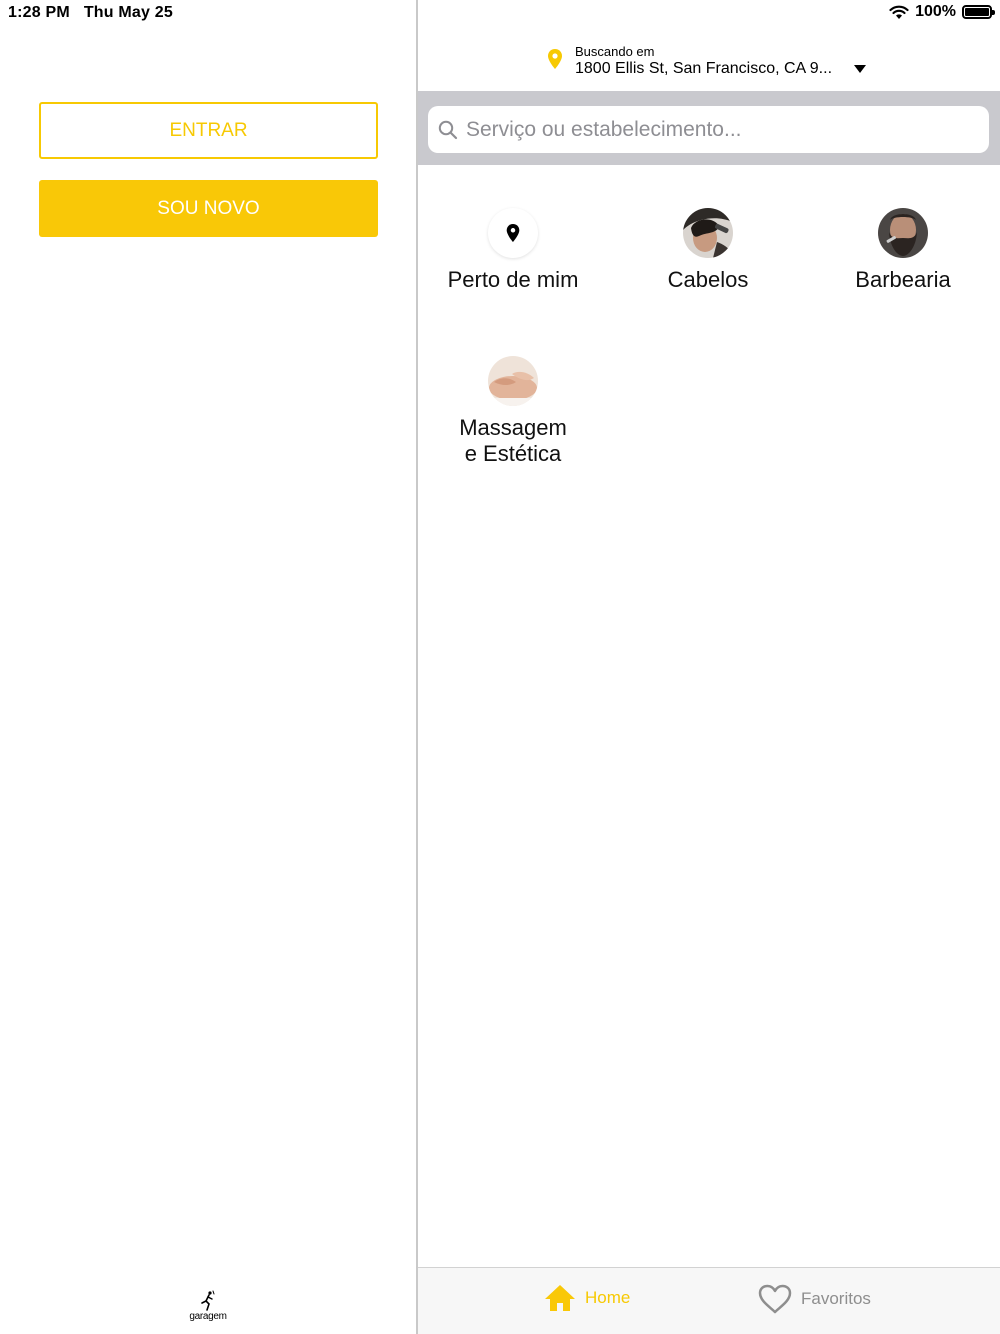 This screenshot has height=1334, width=1000. I want to click on location-label: Buscando em, so click(615, 51).